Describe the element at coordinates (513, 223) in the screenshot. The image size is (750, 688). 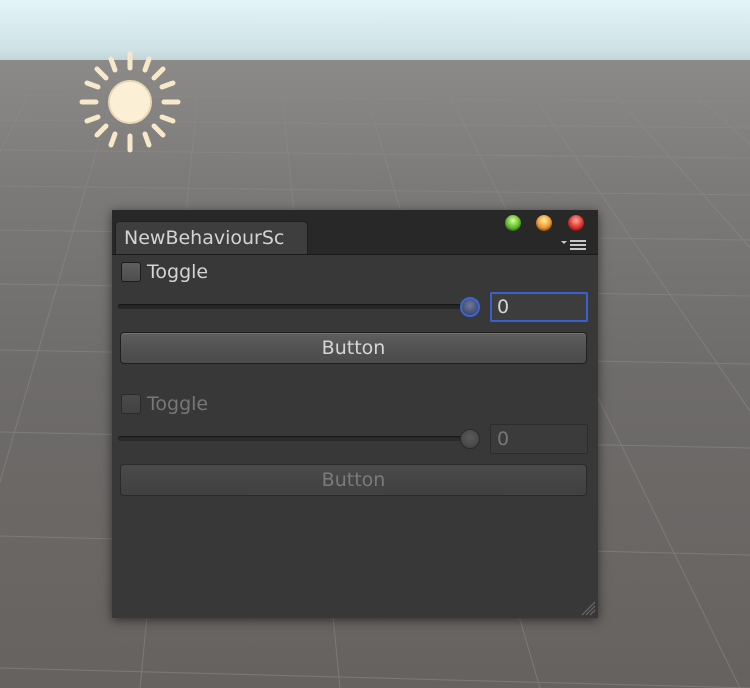
I see `maximize-button` at that location.